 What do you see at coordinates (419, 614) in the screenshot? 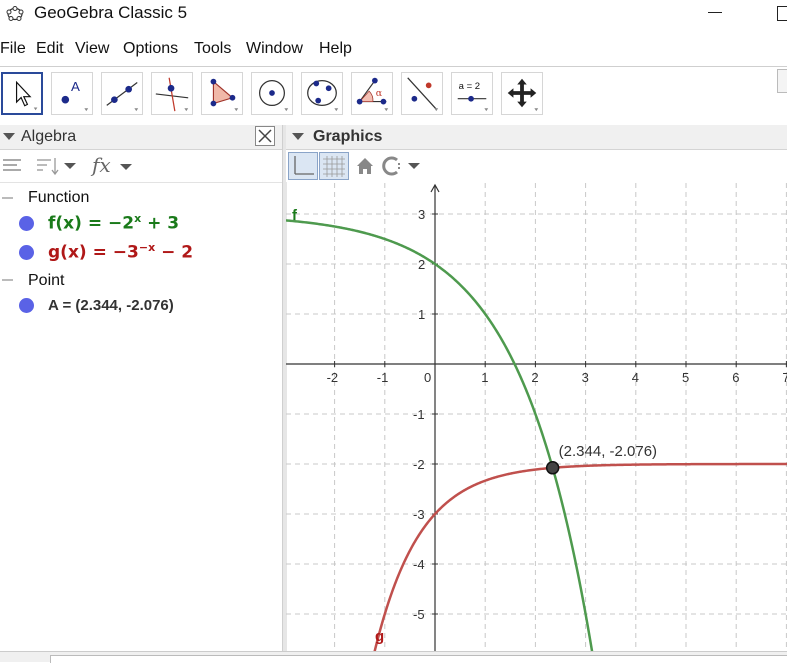
I see `y-tick-label: -5` at bounding box center [419, 614].